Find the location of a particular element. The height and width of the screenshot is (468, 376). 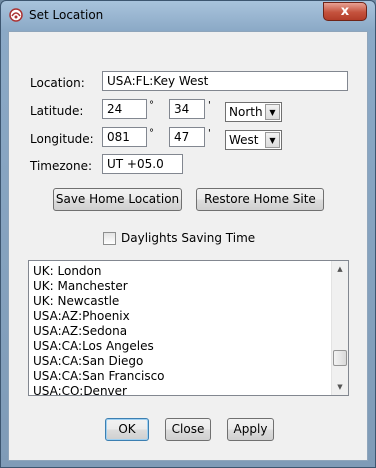

longitude-direction-value: West is located at coordinates (244, 140).